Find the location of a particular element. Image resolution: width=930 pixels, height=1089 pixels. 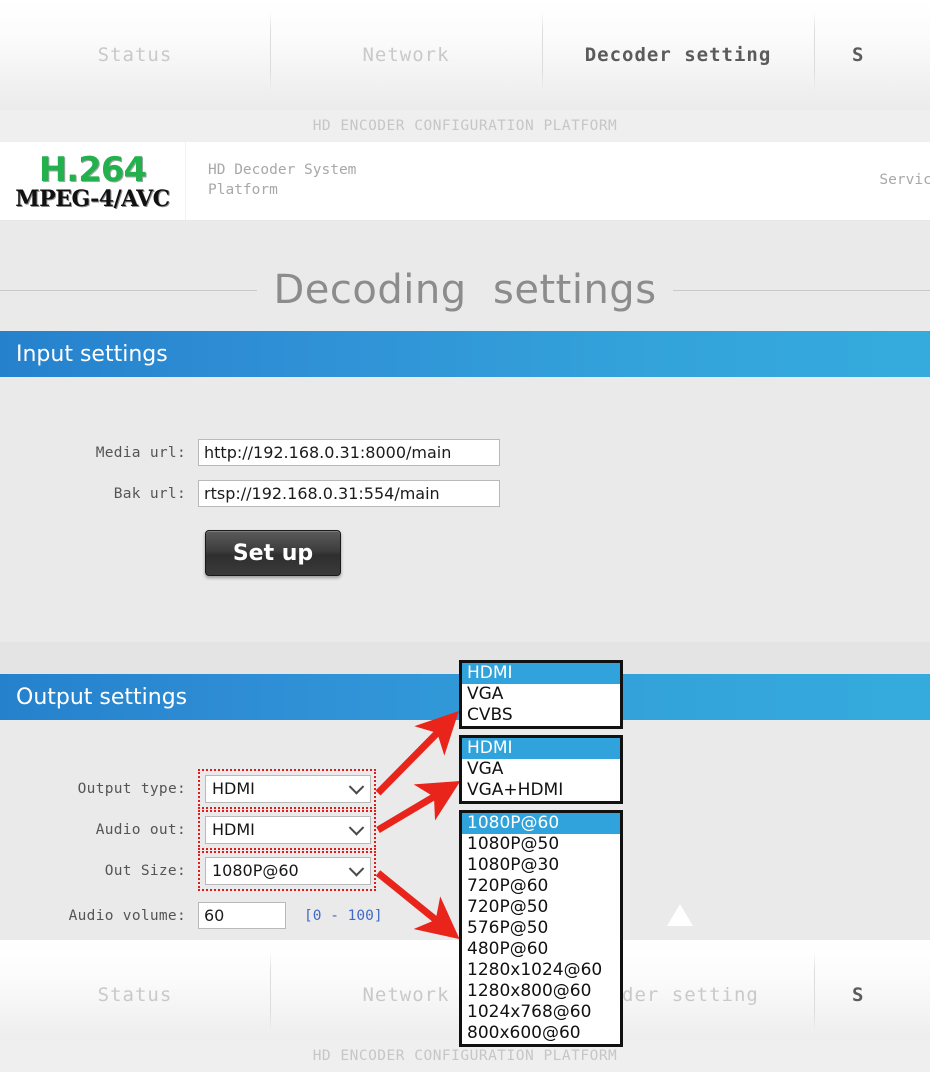

audio-out-label: Audio out: is located at coordinates (140, 829).